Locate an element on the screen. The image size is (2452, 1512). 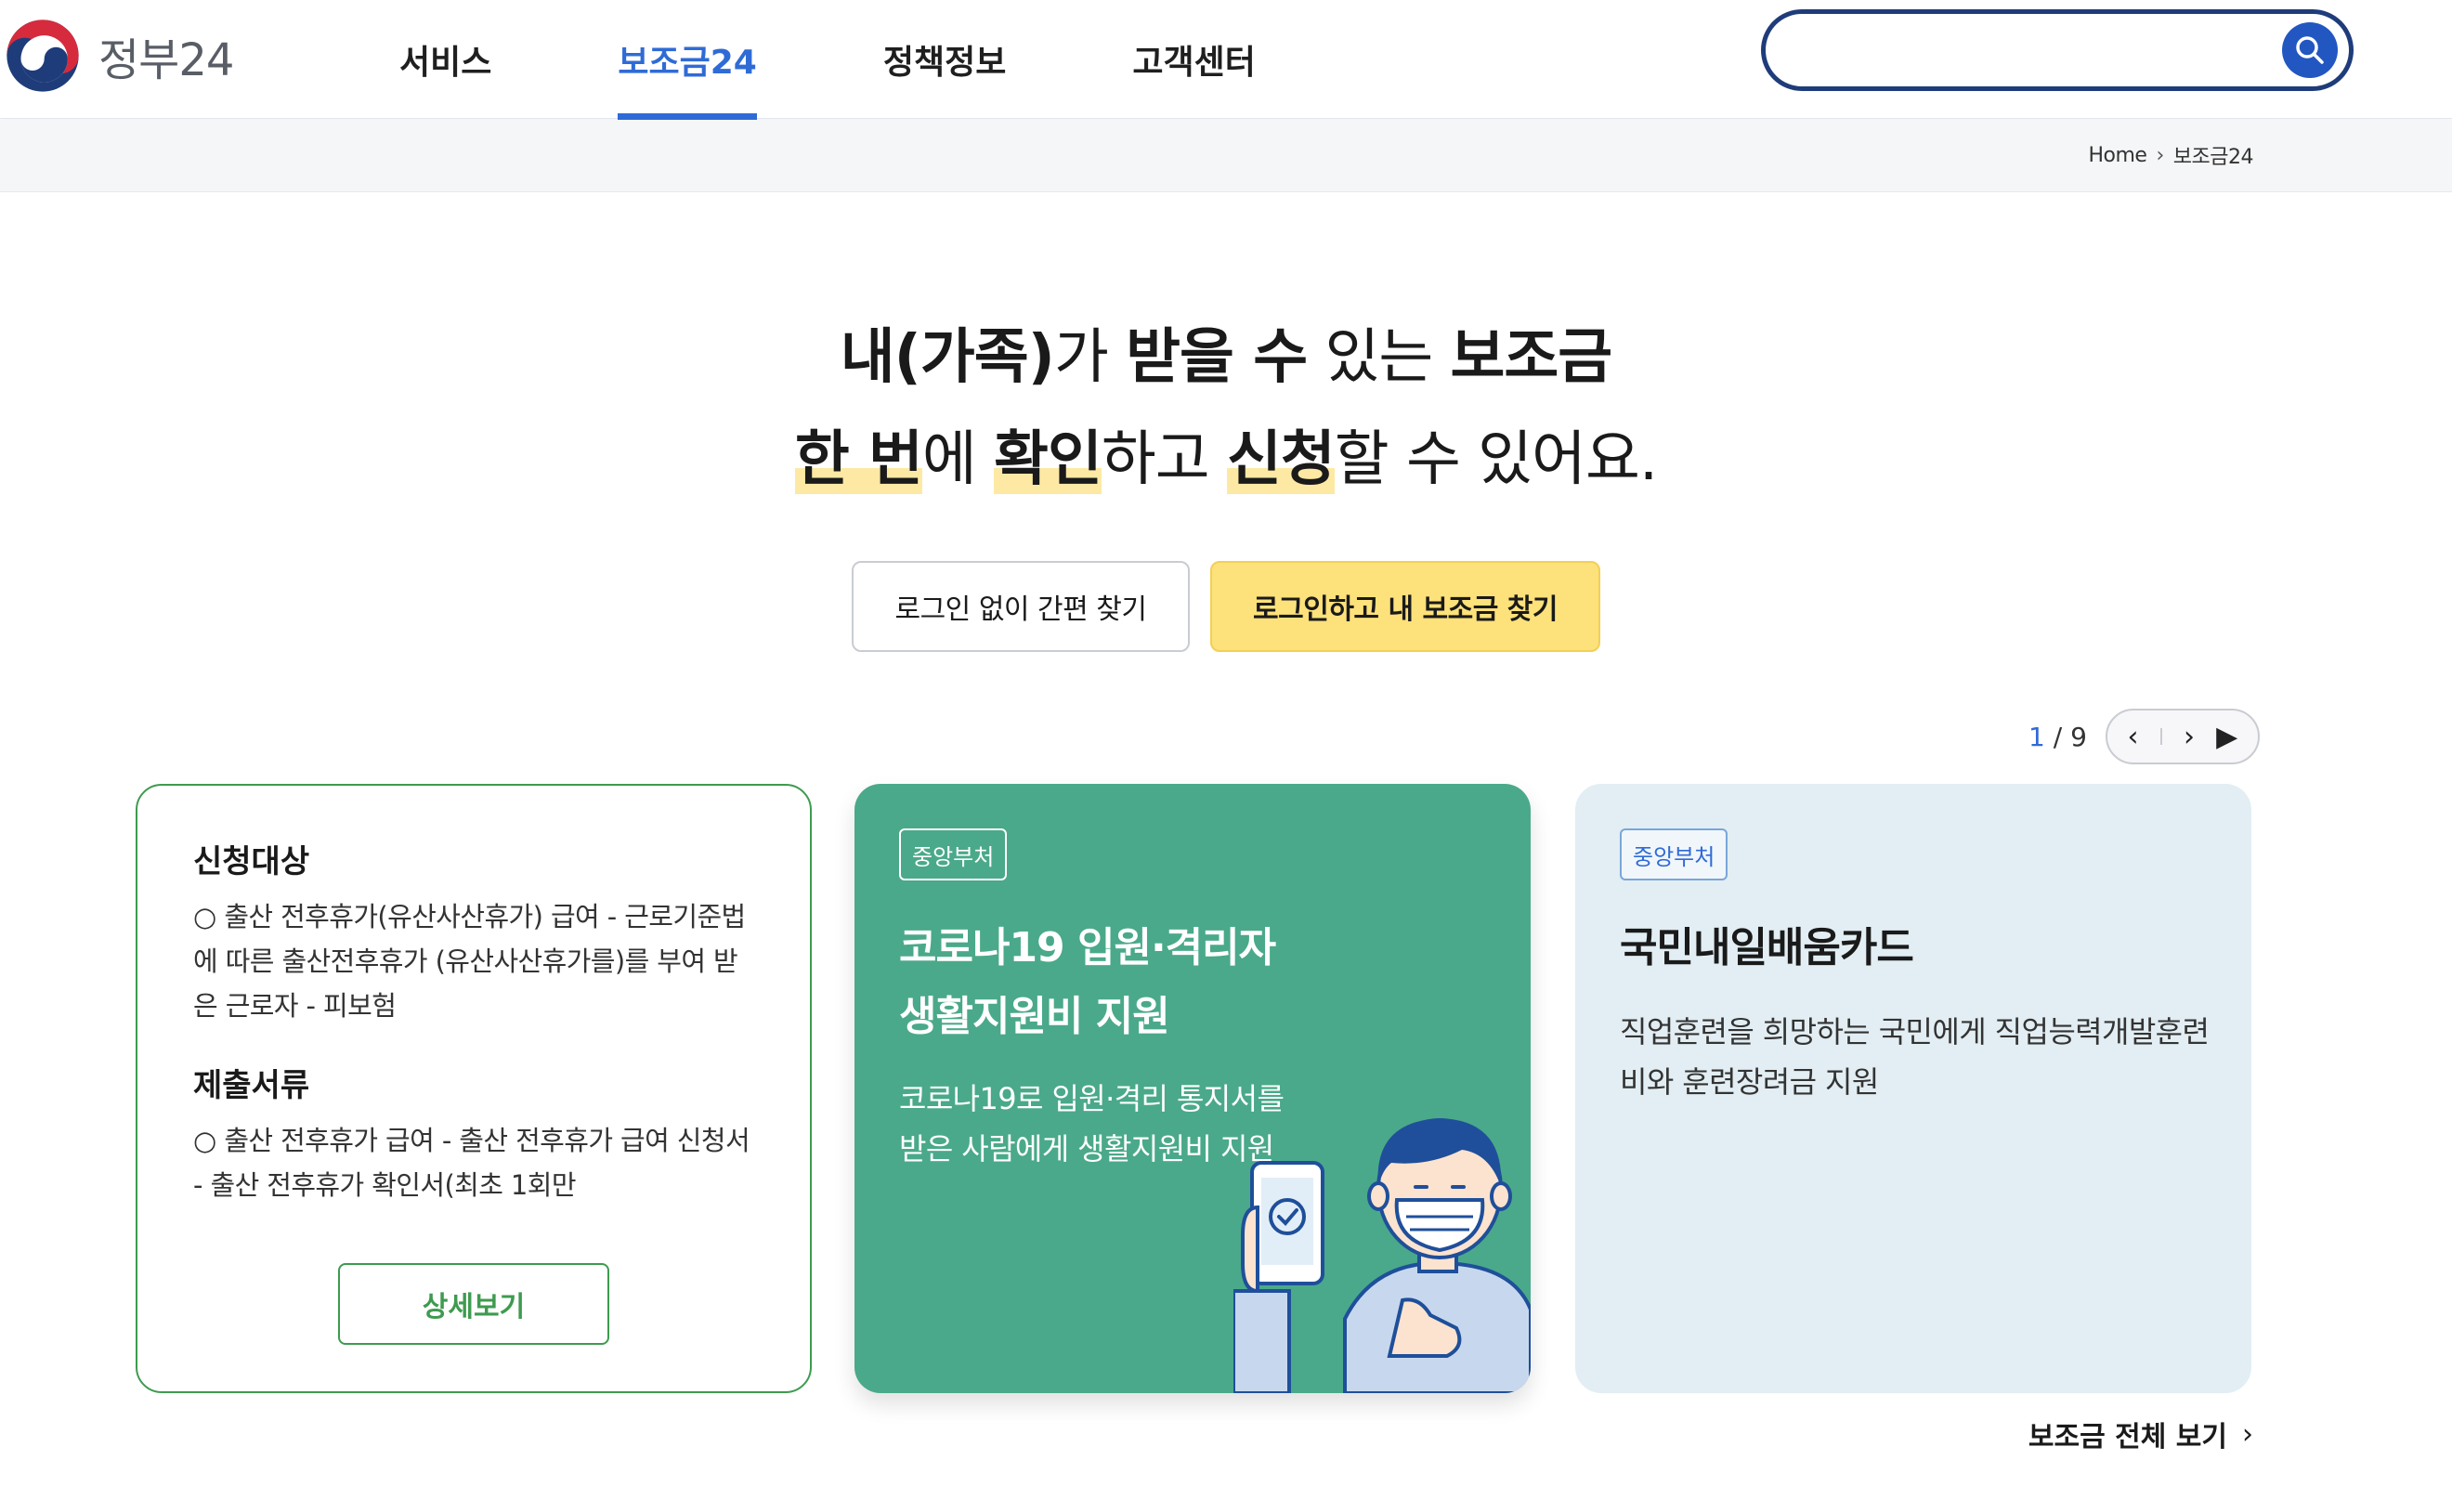
person-with-phone-illustration is located at coordinates (1382, 1256).